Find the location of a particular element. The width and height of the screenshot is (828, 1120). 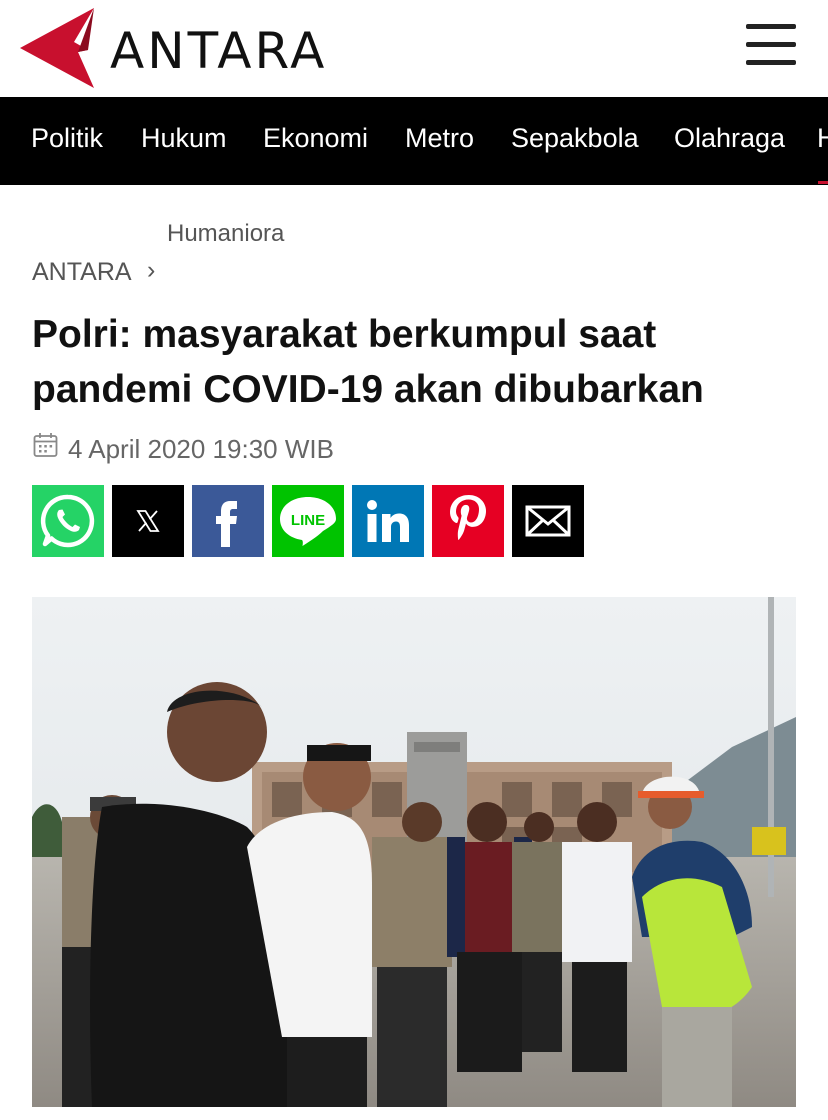

share-facebook-button is located at coordinates (228, 521).